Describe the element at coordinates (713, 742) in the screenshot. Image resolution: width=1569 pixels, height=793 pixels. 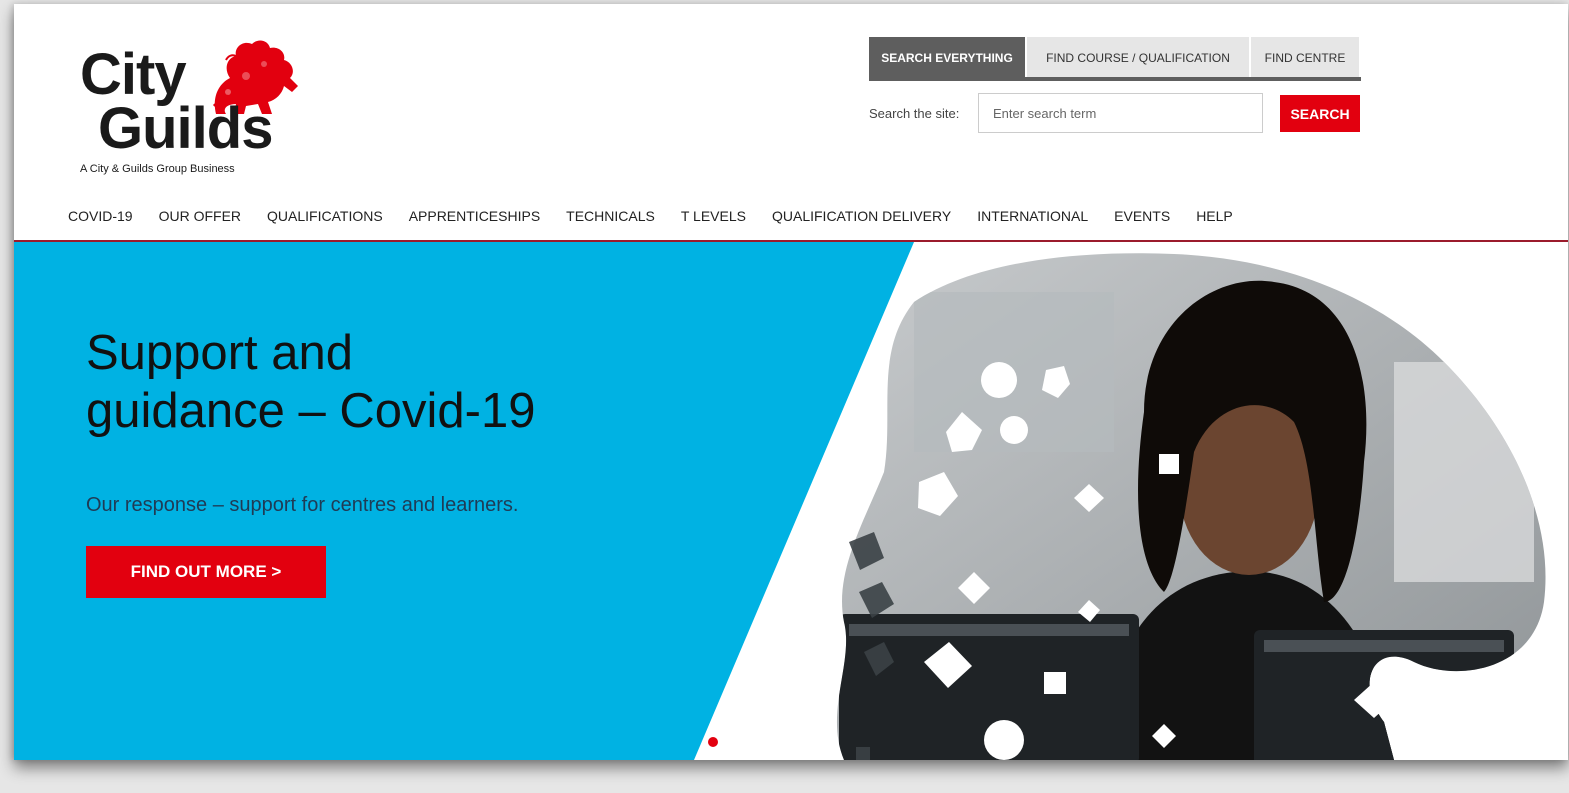
I see `carousel-dot-active` at that location.